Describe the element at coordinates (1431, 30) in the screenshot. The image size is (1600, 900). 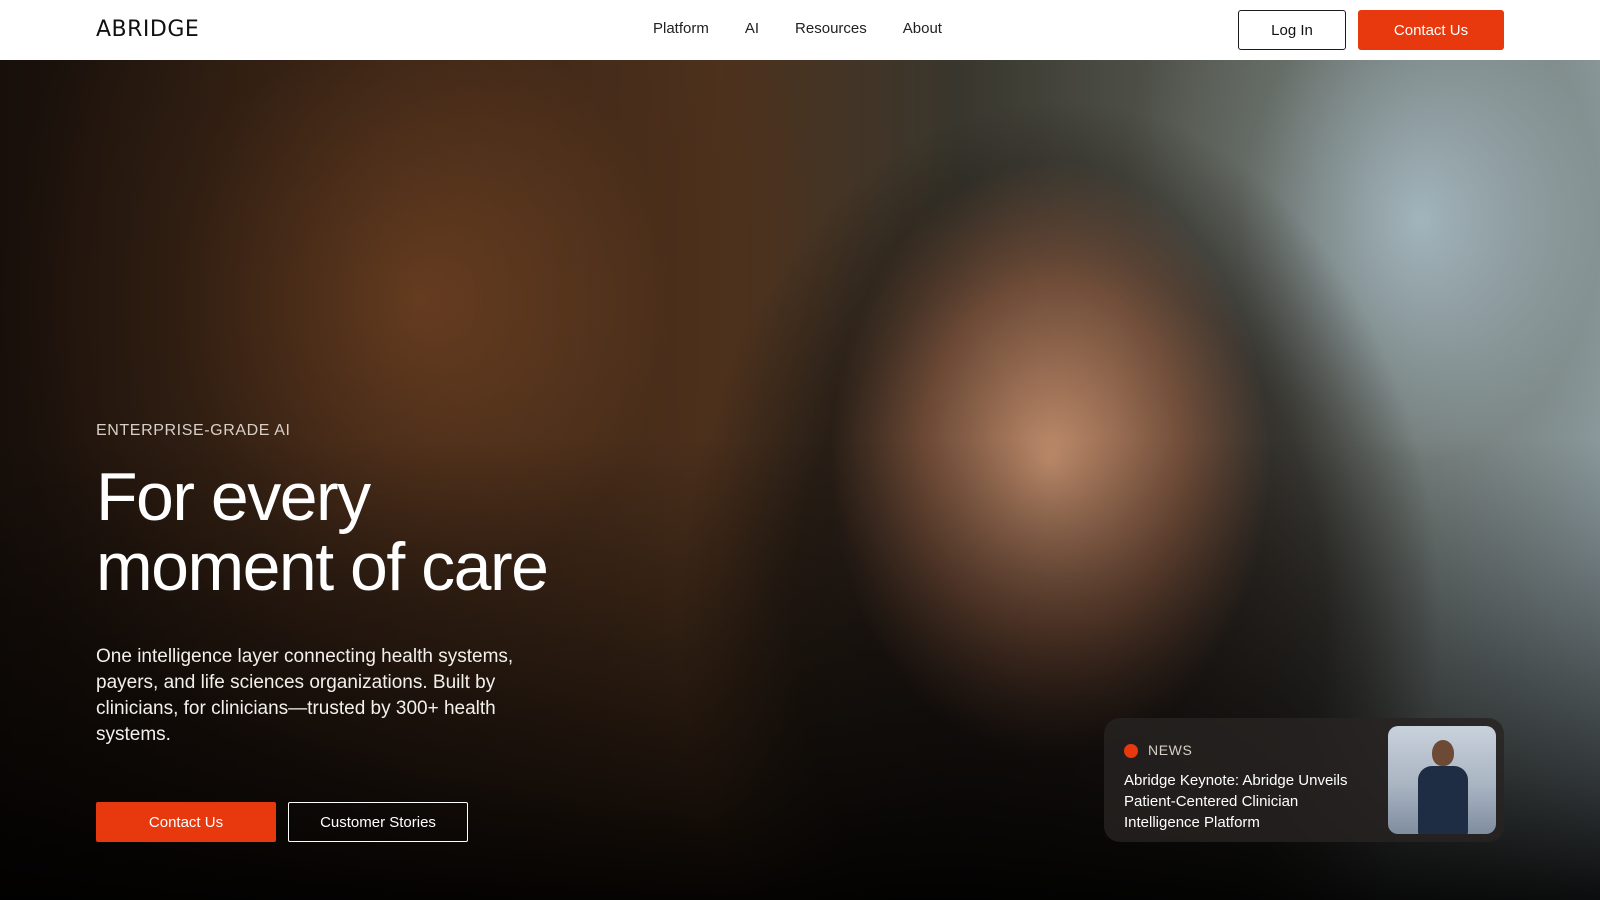
I see `header-contact-button: Contact Us` at that location.